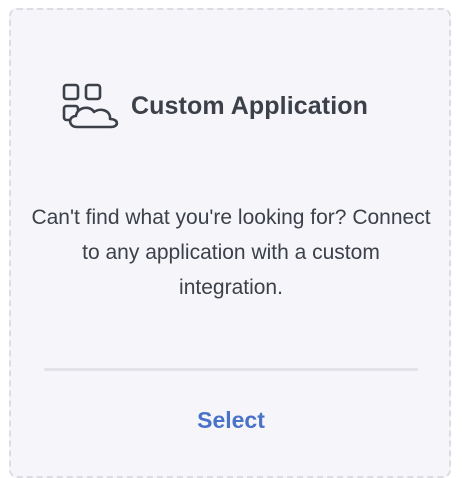 This screenshot has height=478, width=462. What do you see at coordinates (231, 420) in the screenshot?
I see `select-button: Select` at bounding box center [231, 420].